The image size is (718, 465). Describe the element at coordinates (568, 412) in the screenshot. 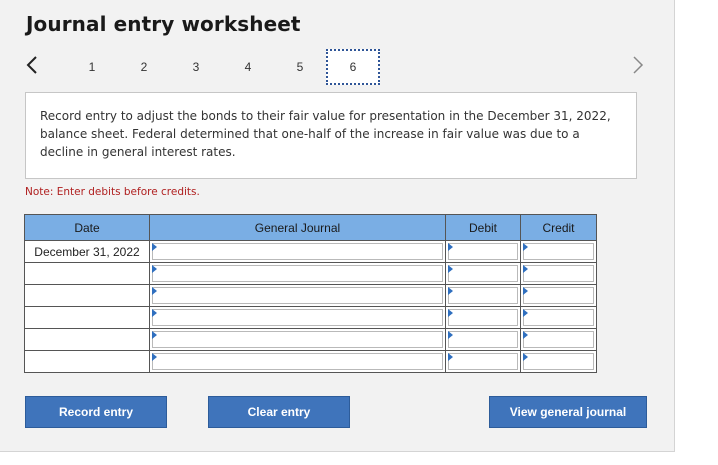

I see `view-general-journal-button: View general journal` at that location.